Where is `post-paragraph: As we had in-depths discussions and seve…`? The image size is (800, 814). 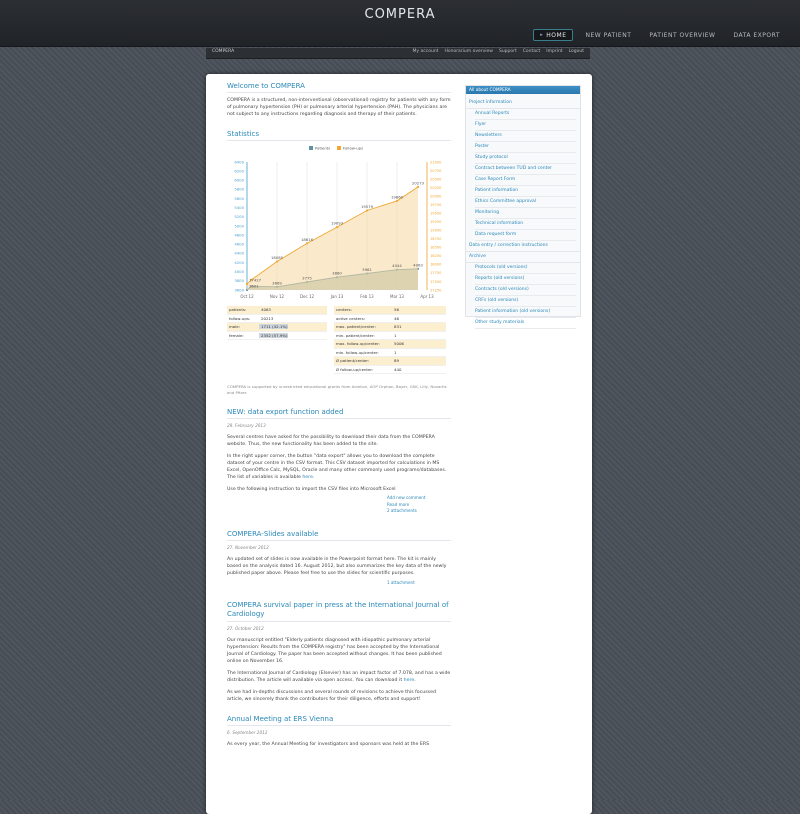 post-paragraph: As we had in-depths discussions and seve… is located at coordinates (331, 696).